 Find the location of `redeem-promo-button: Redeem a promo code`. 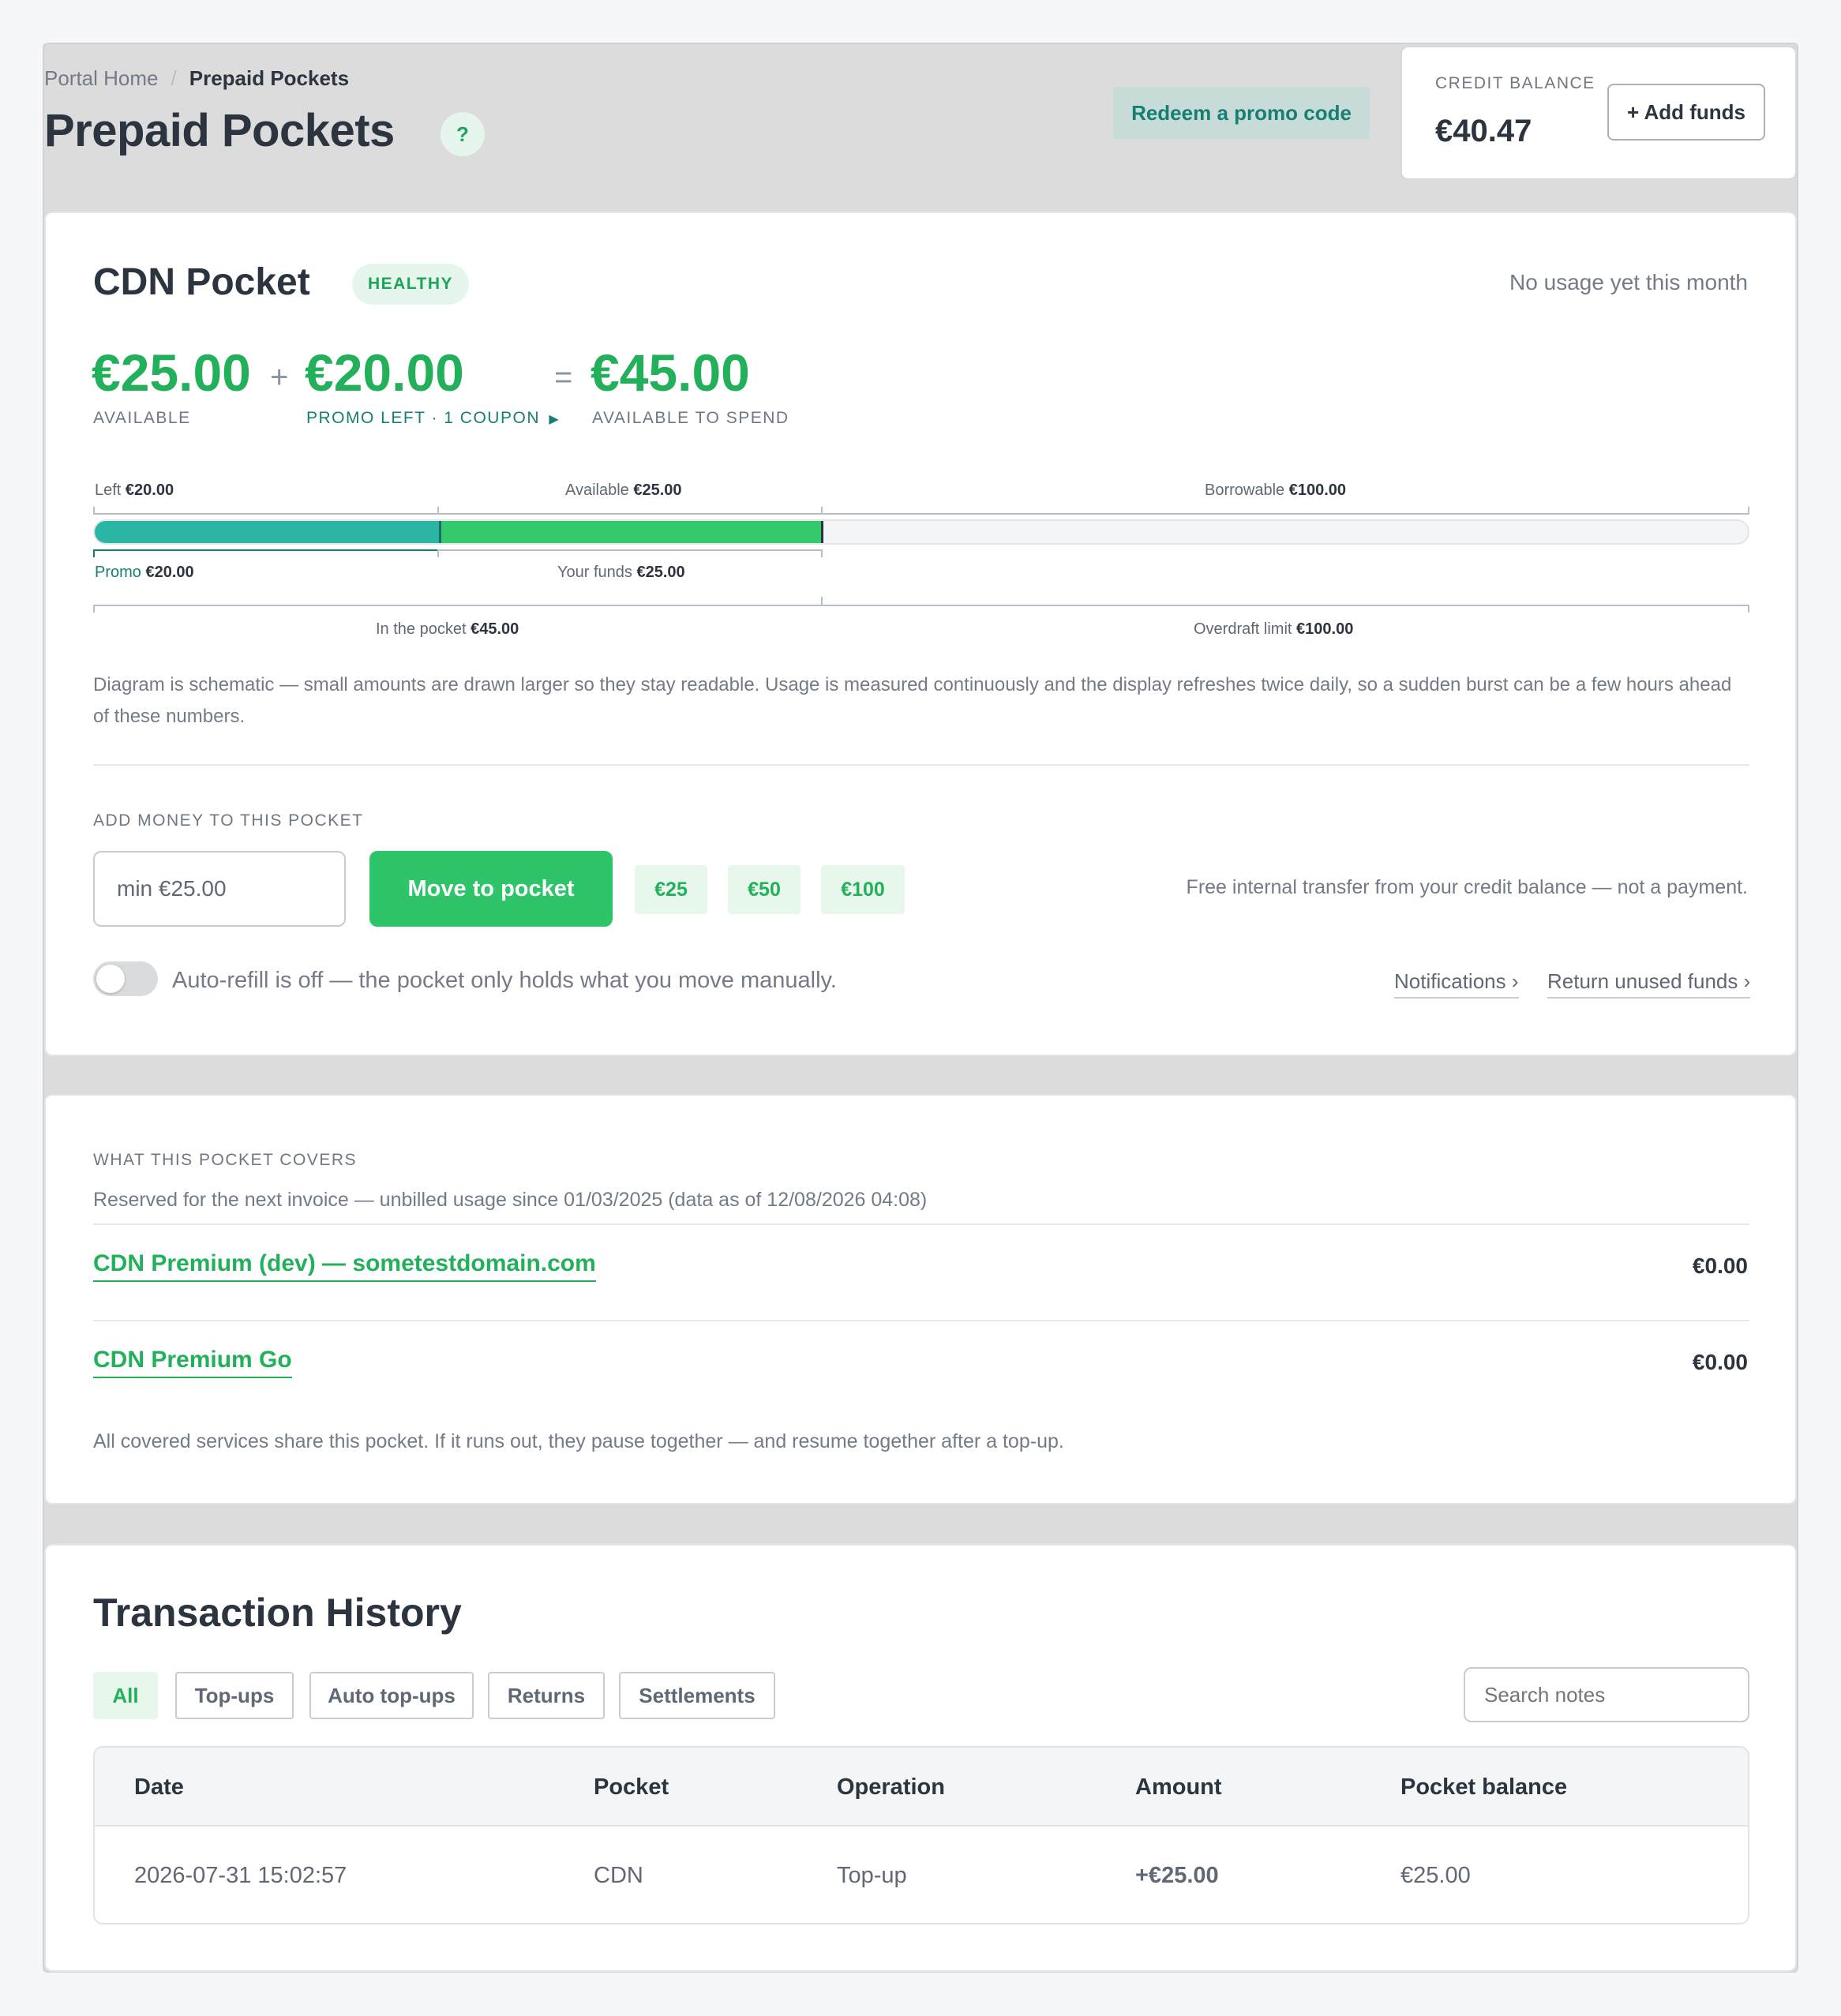

redeem-promo-button: Redeem a promo code is located at coordinates (1242, 113).